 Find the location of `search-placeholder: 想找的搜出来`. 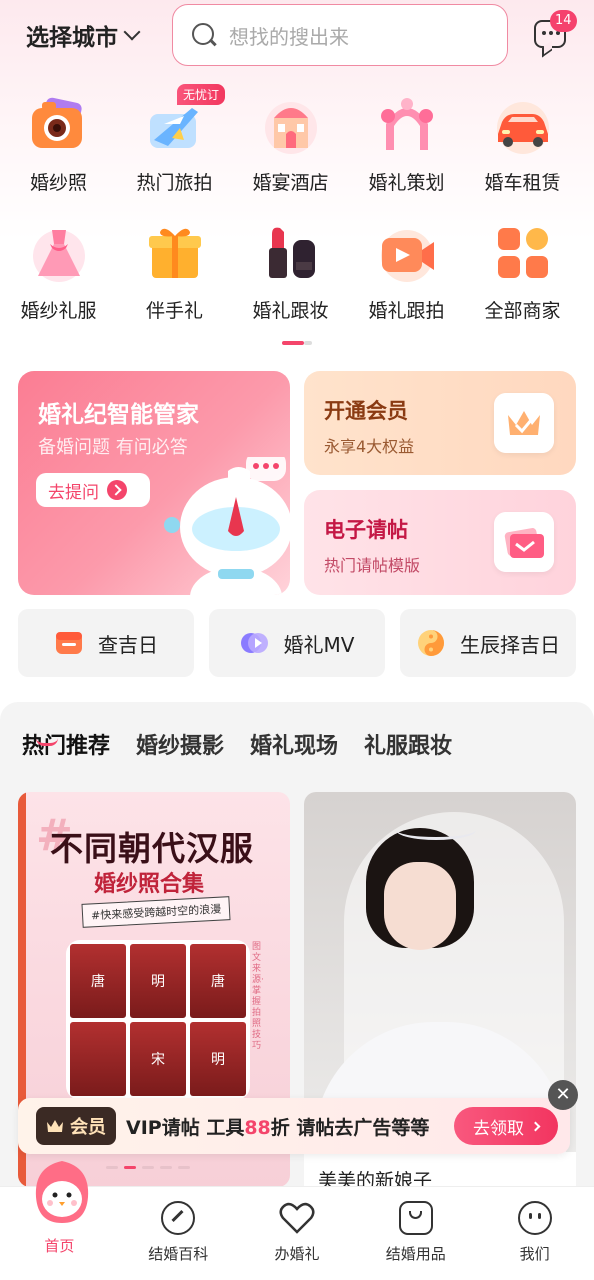

search-placeholder: 想找的搜出来 is located at coordinates (289, 36).